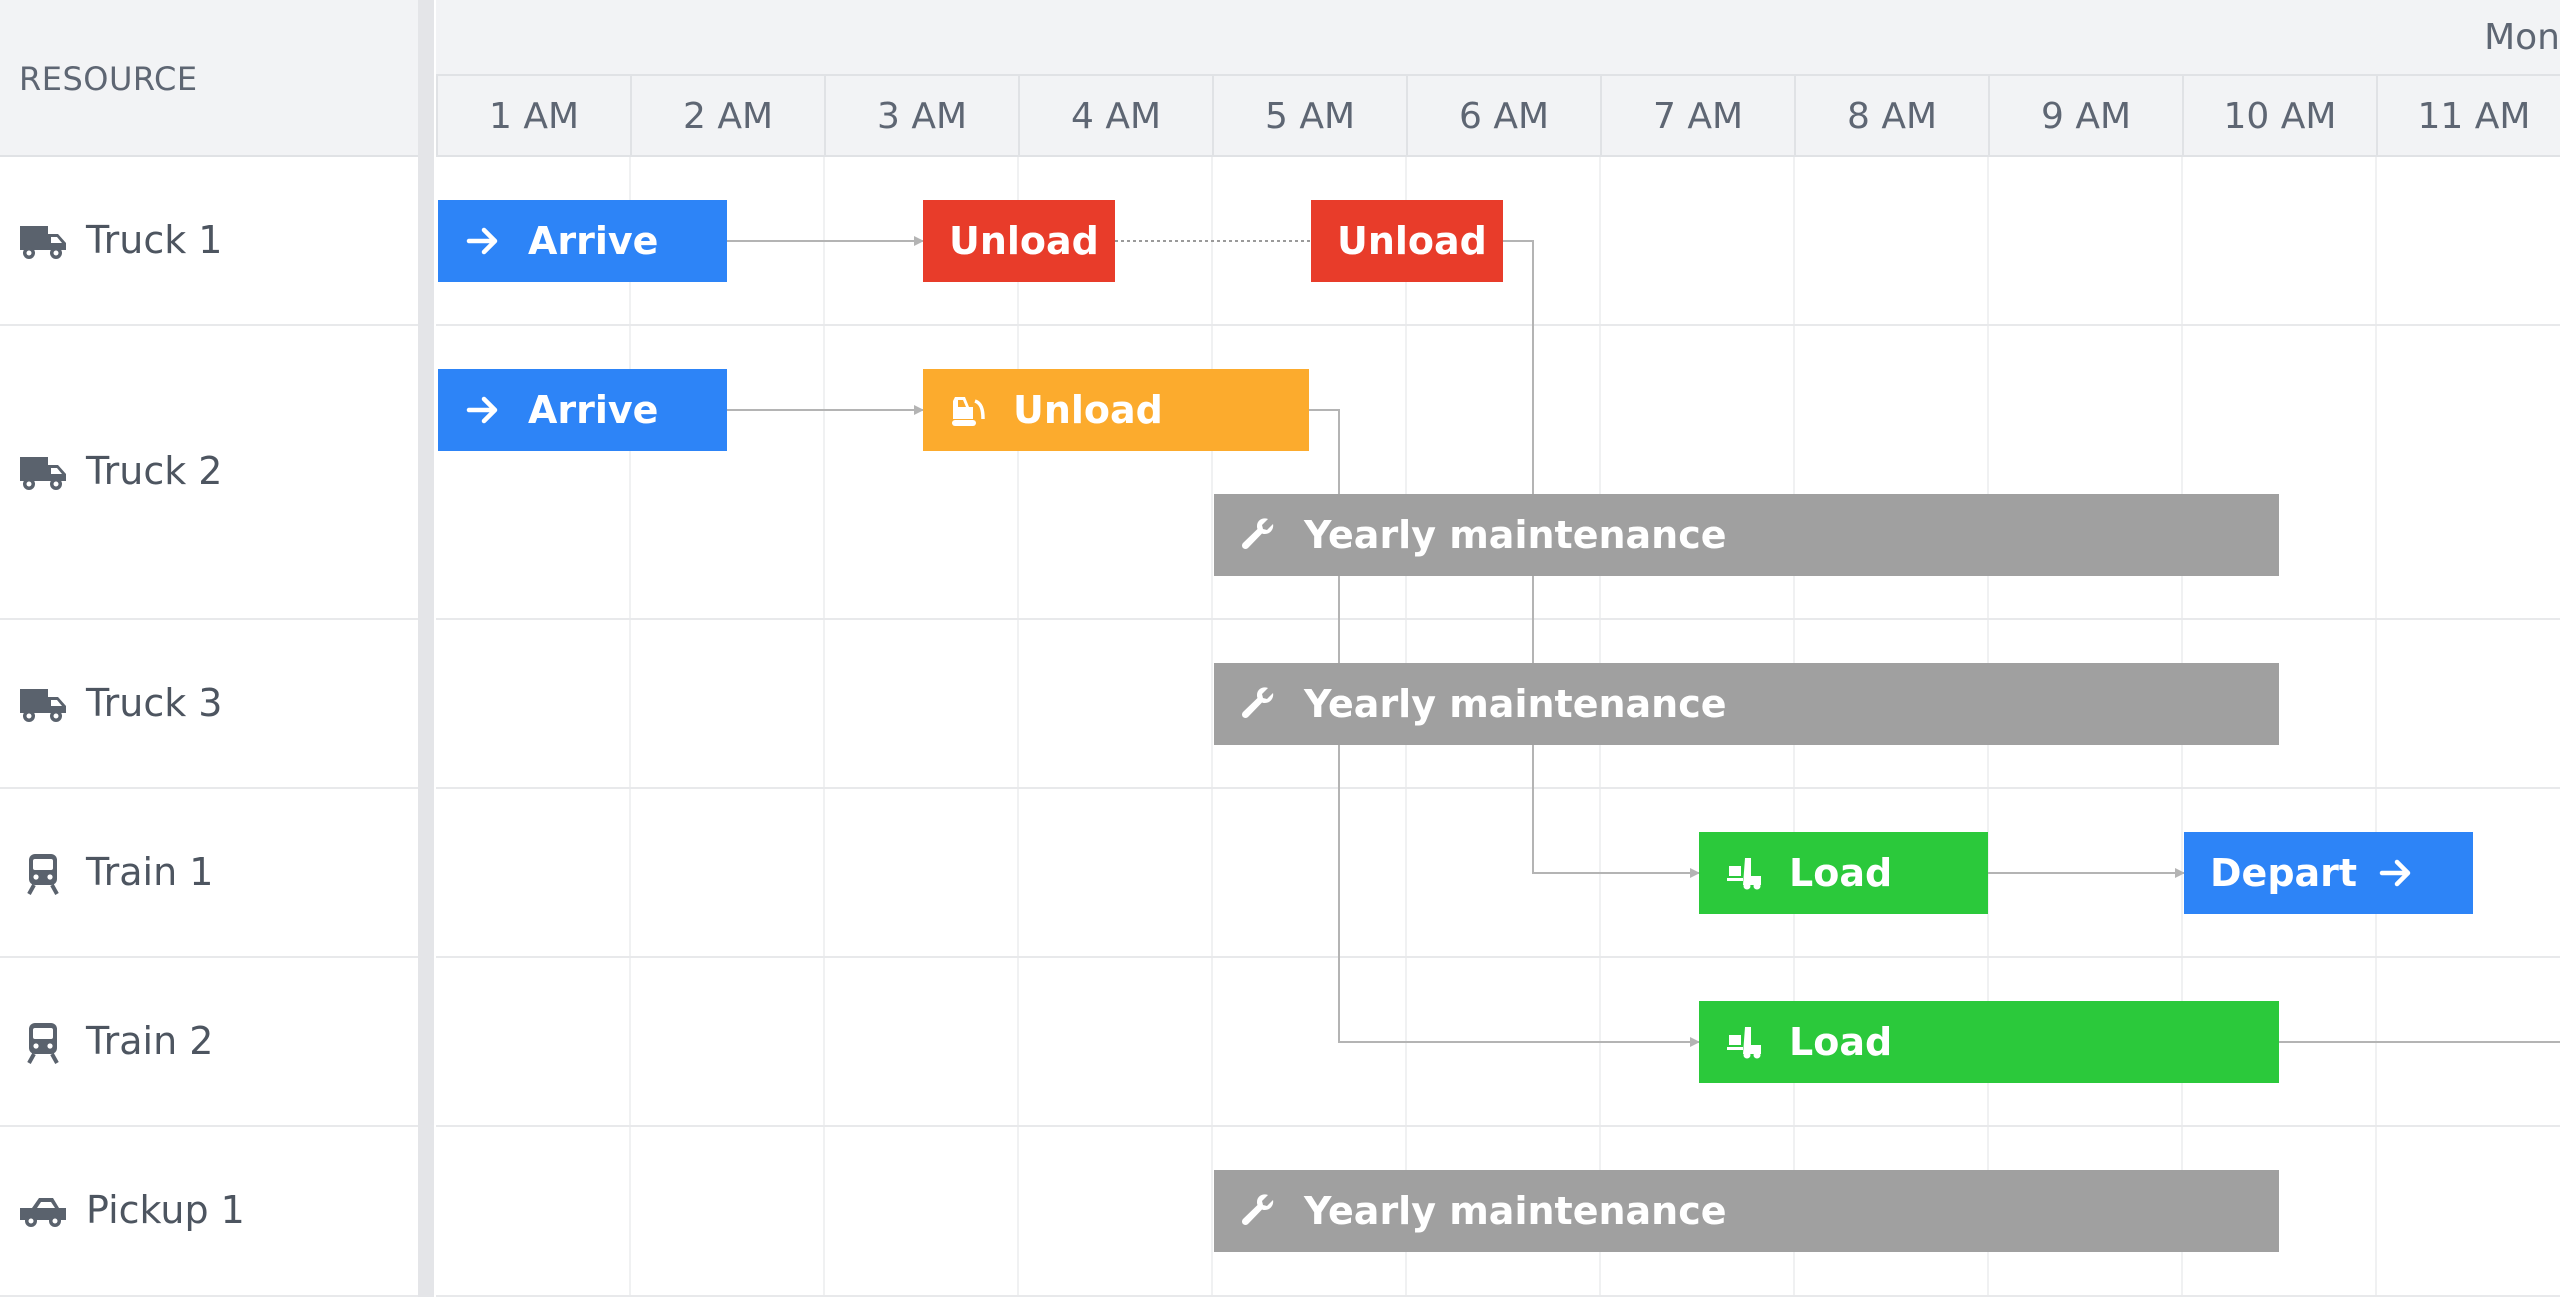  I want to click on resource-name: Truck 2, so click(154, 471).